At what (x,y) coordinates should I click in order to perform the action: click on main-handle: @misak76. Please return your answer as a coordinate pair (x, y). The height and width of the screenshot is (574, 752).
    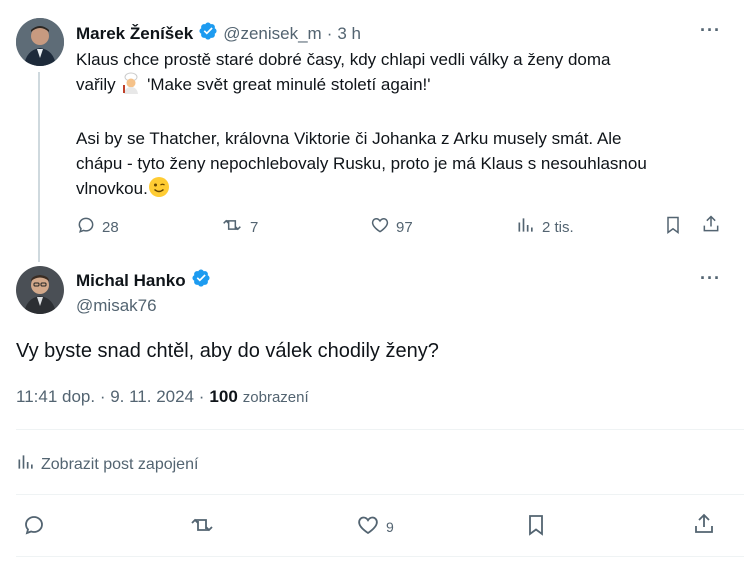
    Looking at the image, I should click on (143, 306).